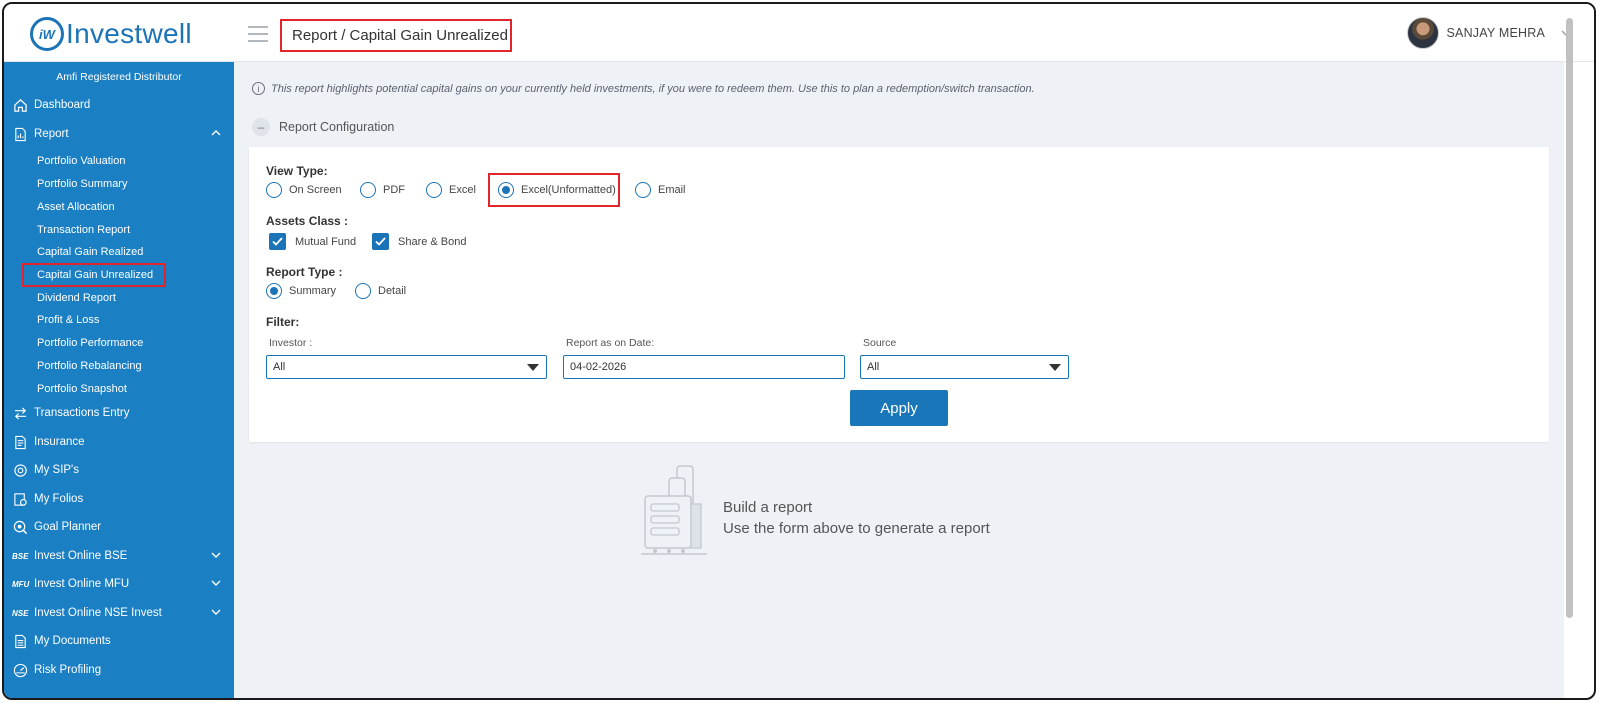  I want to click on sidebar-subitem-profit-loss: Profit & Loss, so click(68, 320).